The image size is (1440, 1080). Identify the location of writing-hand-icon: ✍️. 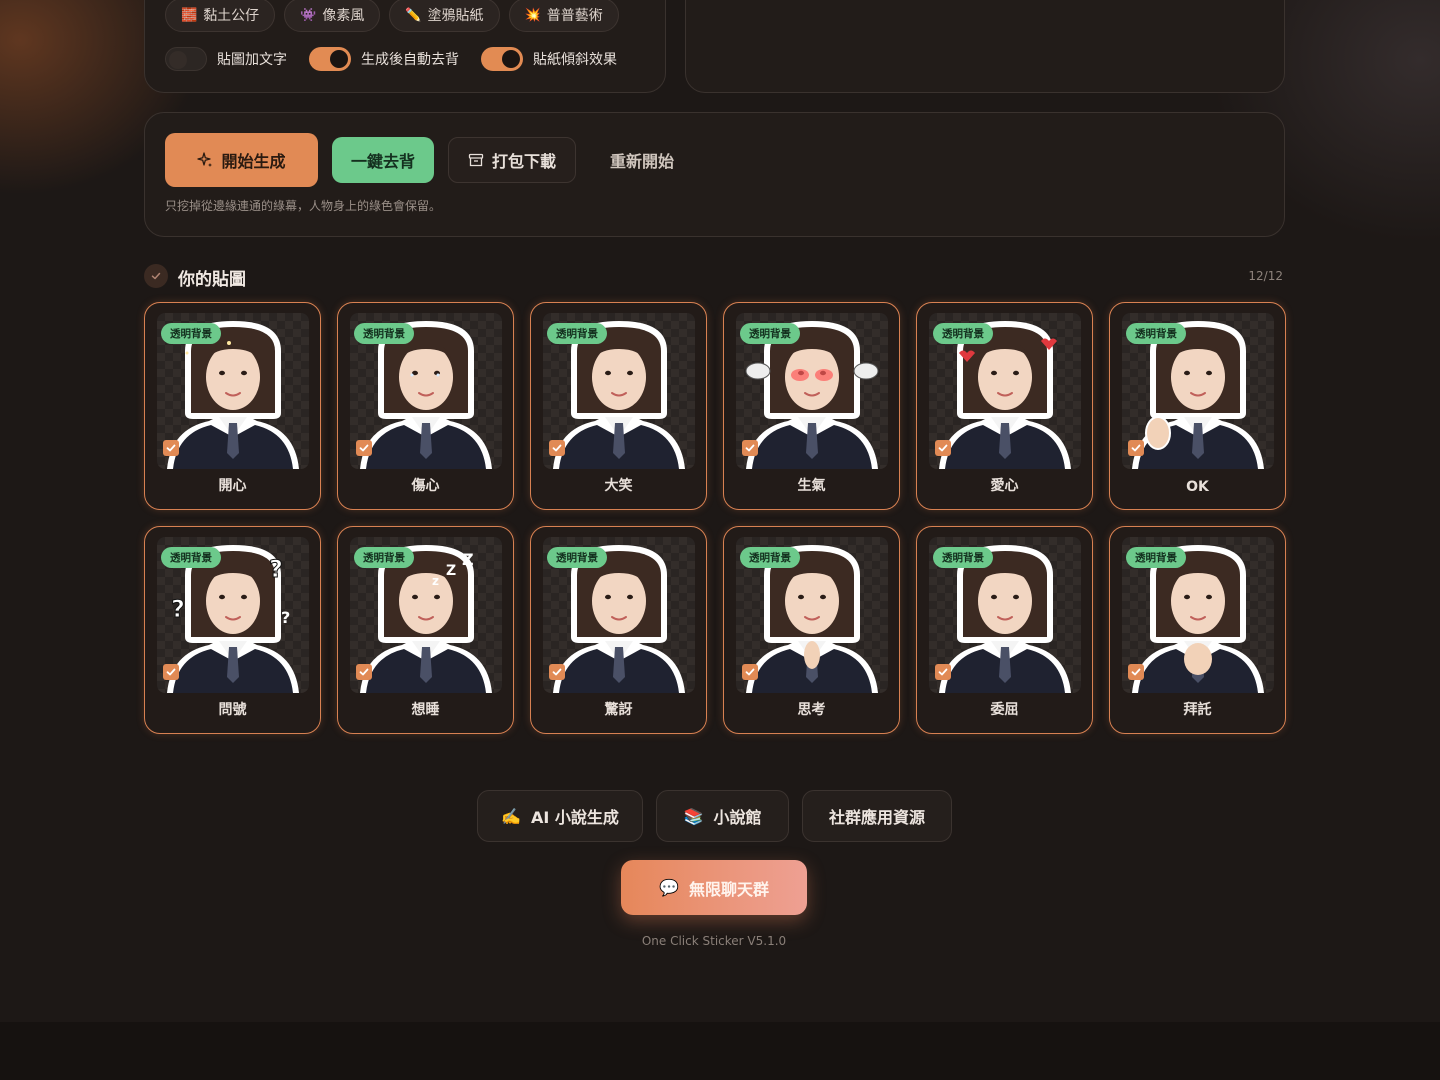
(511, 816).